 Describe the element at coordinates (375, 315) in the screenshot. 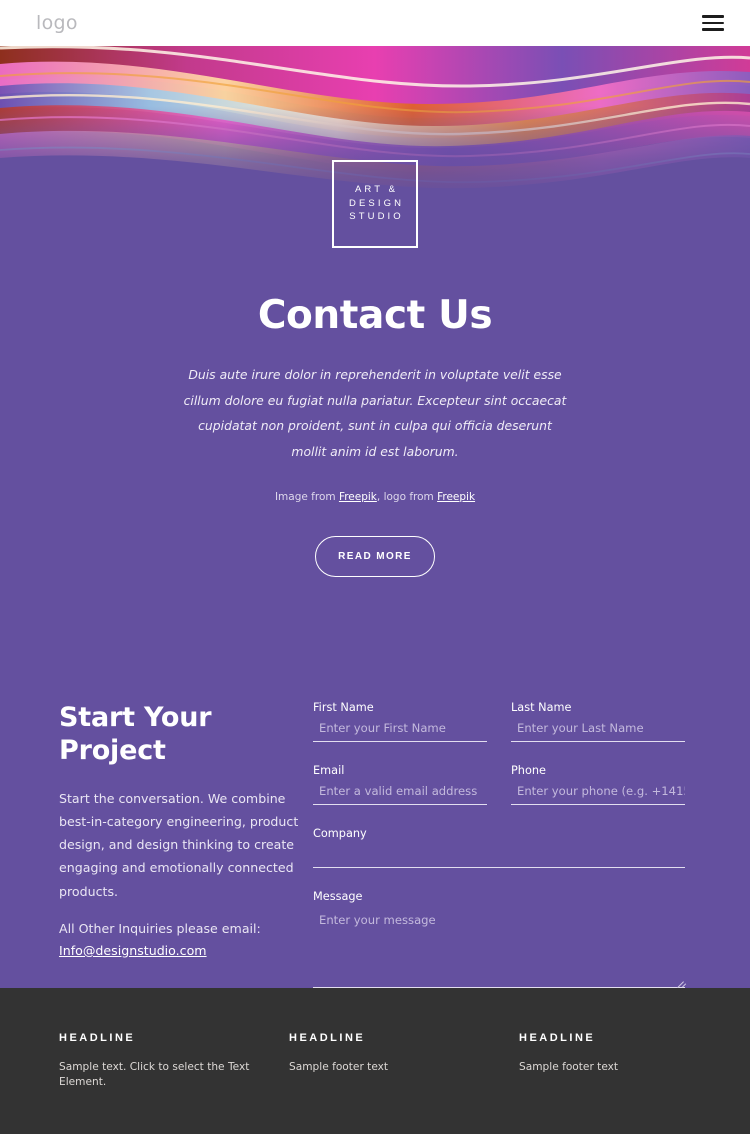

I see `page-title: Contact Us` at that location.